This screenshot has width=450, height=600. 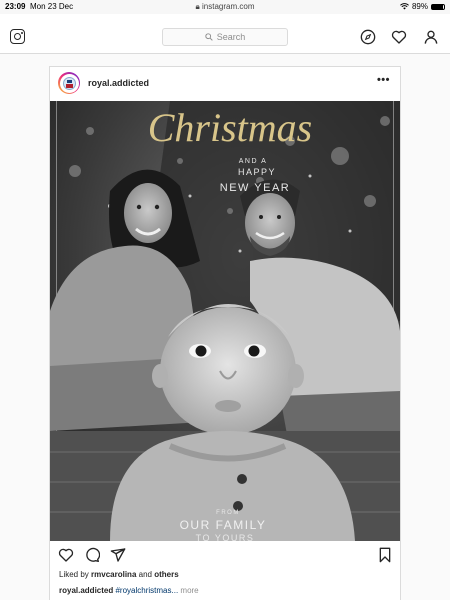 I want to click on lock-icon: 🔒︎, so click(x=197, y=6).